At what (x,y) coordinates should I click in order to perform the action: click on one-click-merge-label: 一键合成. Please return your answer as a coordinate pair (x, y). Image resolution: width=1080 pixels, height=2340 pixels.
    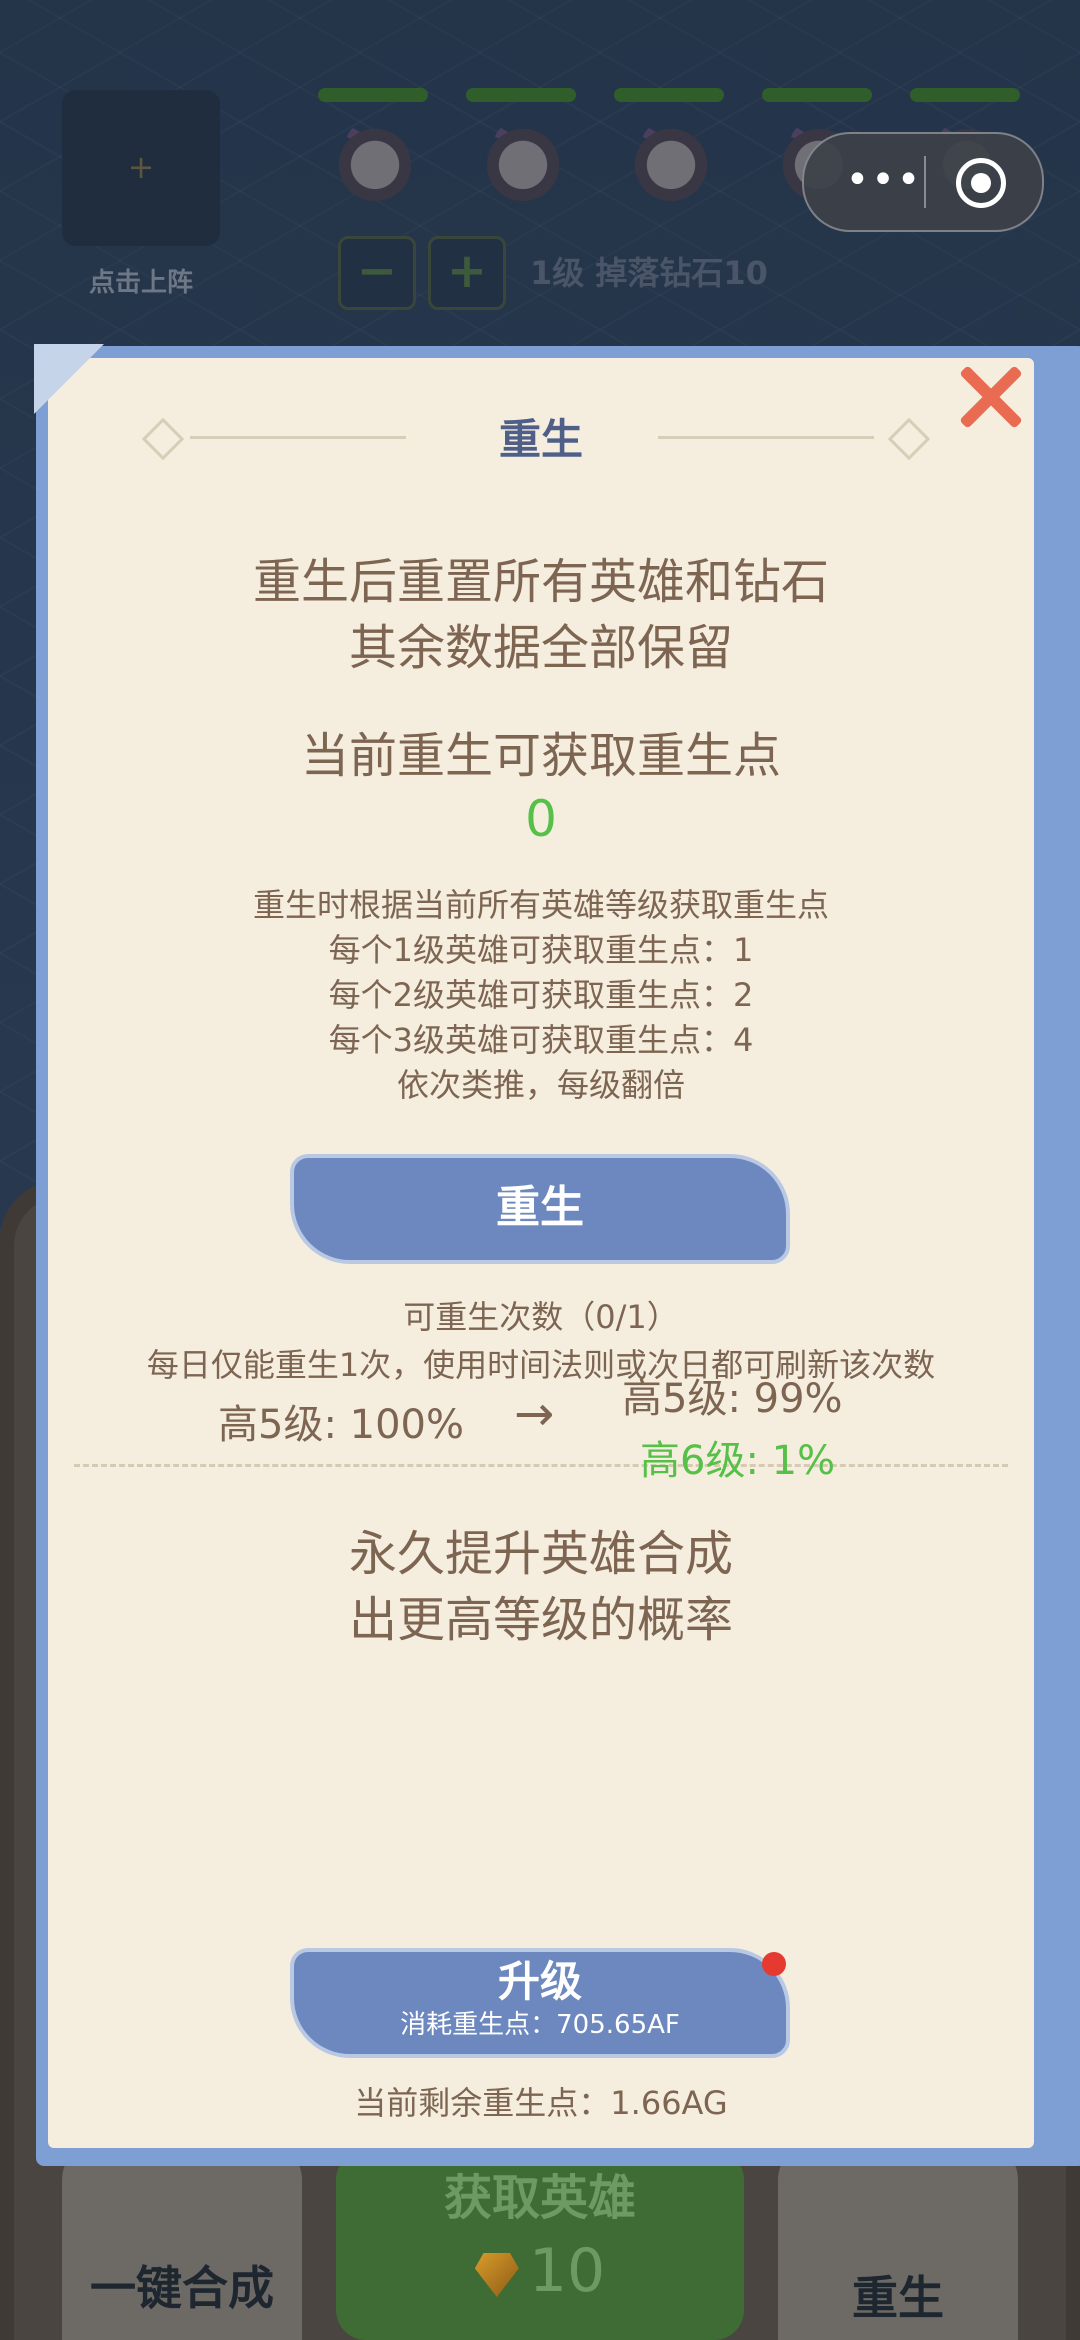
    Looking at the image, I should click on (182, 2288).